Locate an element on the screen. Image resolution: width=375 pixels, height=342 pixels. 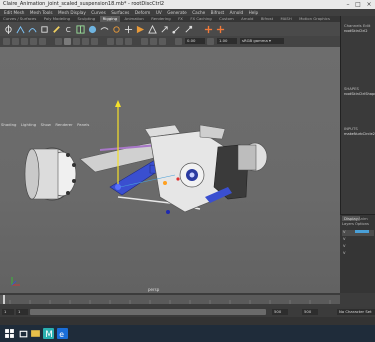
gate-mask-icon is located at coordinates (144, 41).